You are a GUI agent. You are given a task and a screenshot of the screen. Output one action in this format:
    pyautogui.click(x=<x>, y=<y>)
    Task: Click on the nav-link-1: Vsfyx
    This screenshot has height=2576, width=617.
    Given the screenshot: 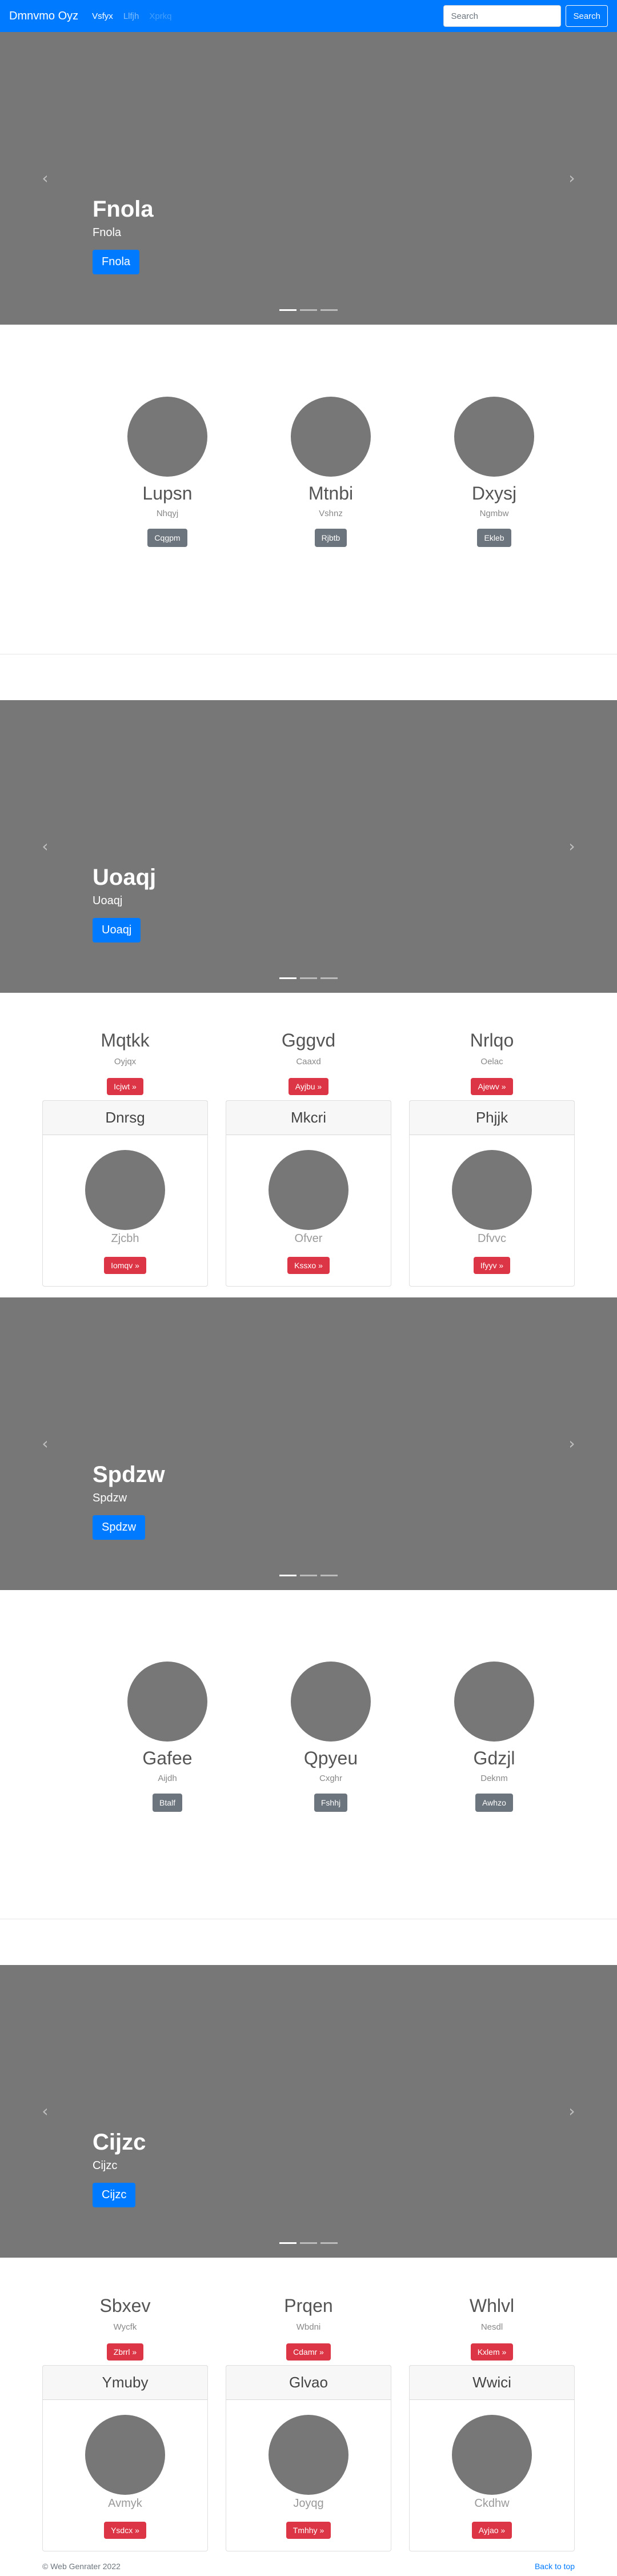 What is the action you would take?
    pyautogui.click(x=103, y=16)
    